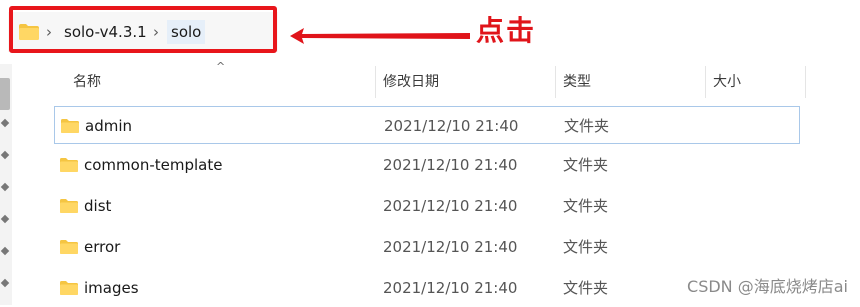 This screenshot has height=307, width=860. What do you see at coordinates (411, 82) in the screenshot?
I see `column-header-modified: 修改日期` at bounding box center [411, 82].